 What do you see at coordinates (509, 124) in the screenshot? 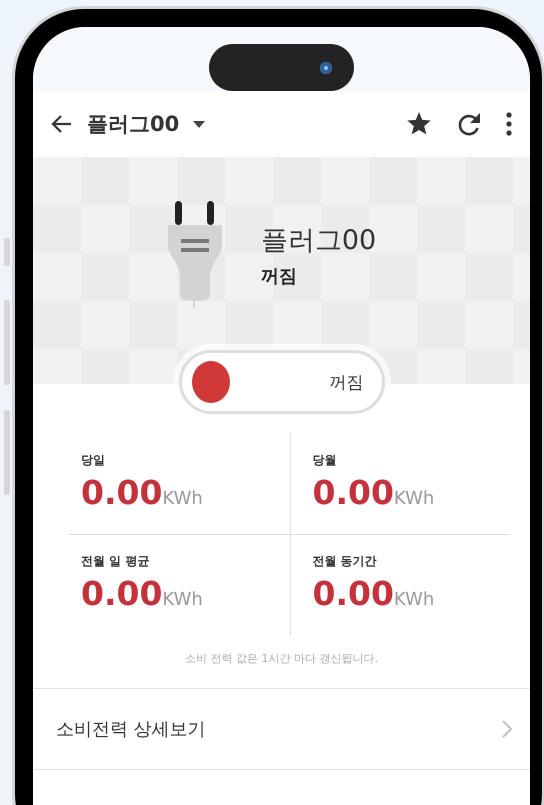
I see `more-icon` at bounding box center [509, 124].